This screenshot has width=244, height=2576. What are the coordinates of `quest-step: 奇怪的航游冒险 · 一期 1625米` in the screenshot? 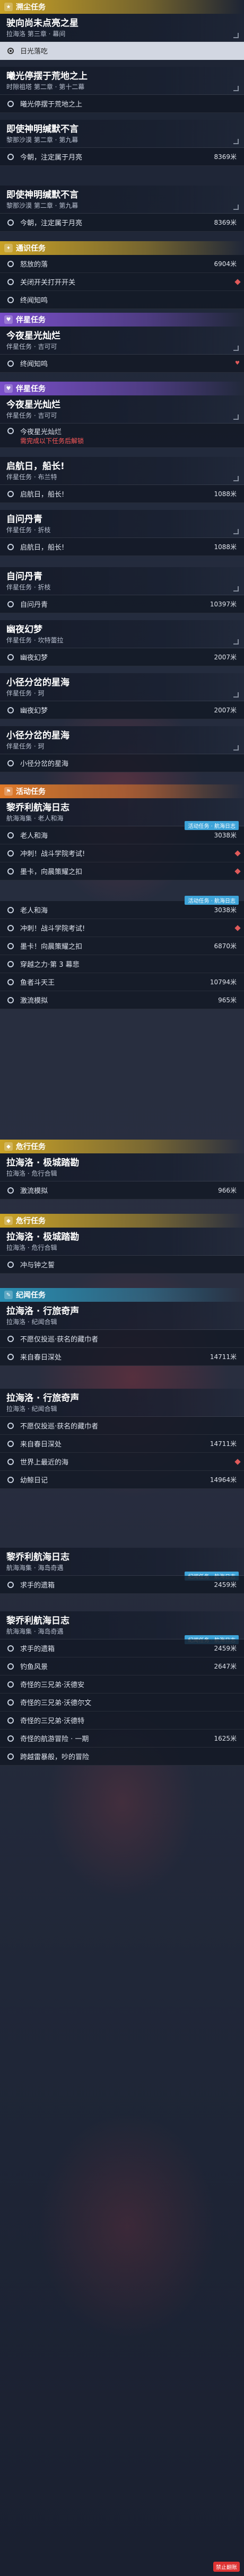 It's located at (122, 1739).